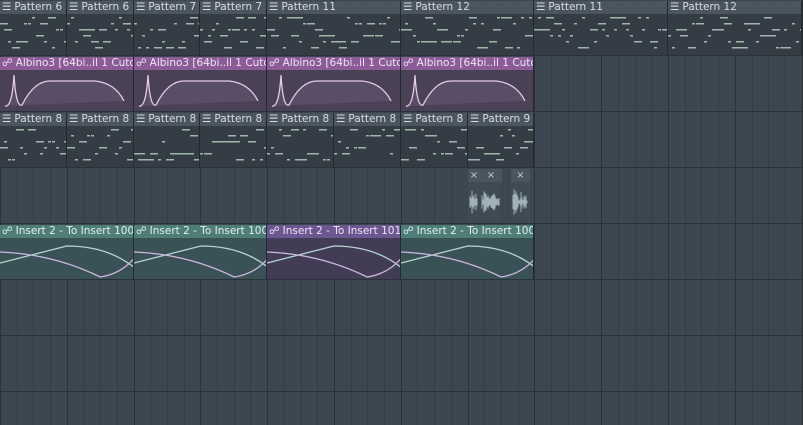  I want to click on clip-label: Pattern 11, so click(308, 7).